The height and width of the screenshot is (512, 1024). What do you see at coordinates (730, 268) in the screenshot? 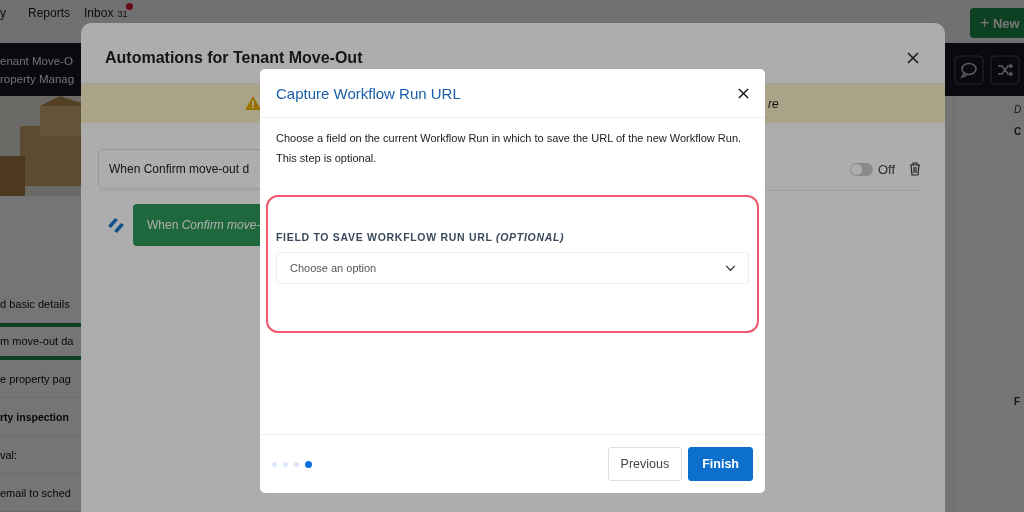
I see `chevron-down-icon` at bounding box center [730, 268].